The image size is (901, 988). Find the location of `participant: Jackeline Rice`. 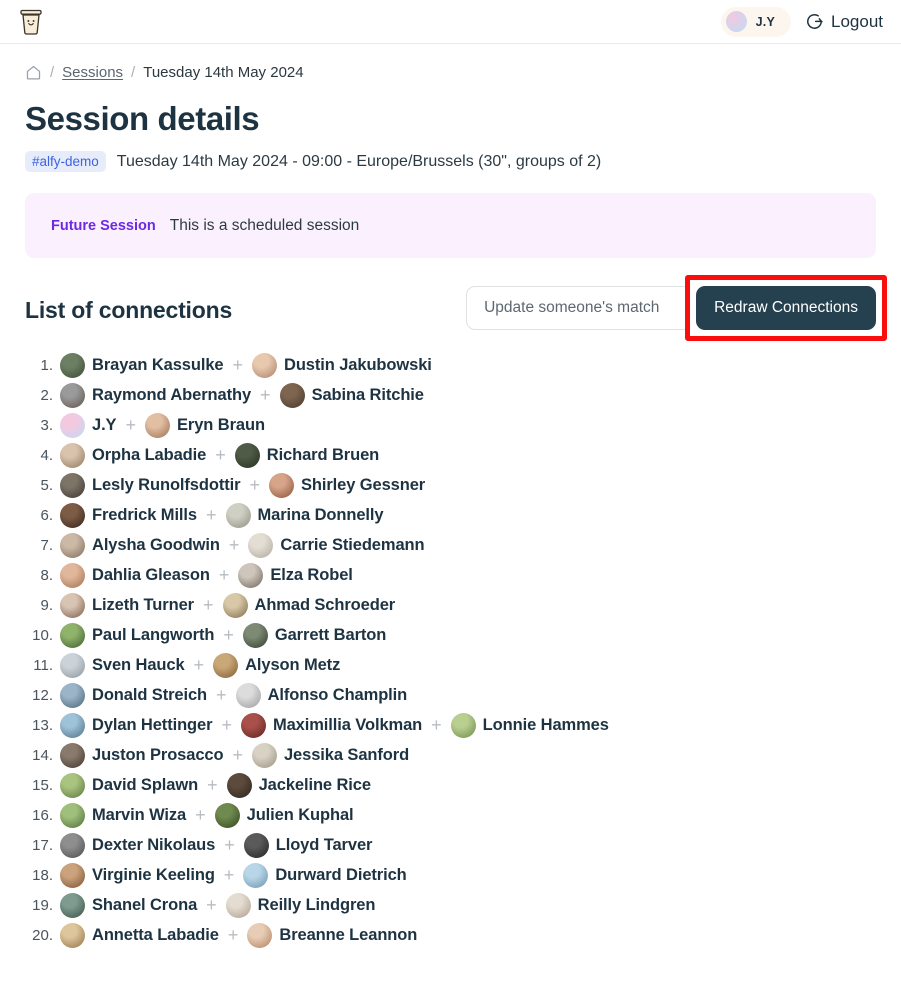

participant: Jackeline Rice is located at coordinates (298, 785).